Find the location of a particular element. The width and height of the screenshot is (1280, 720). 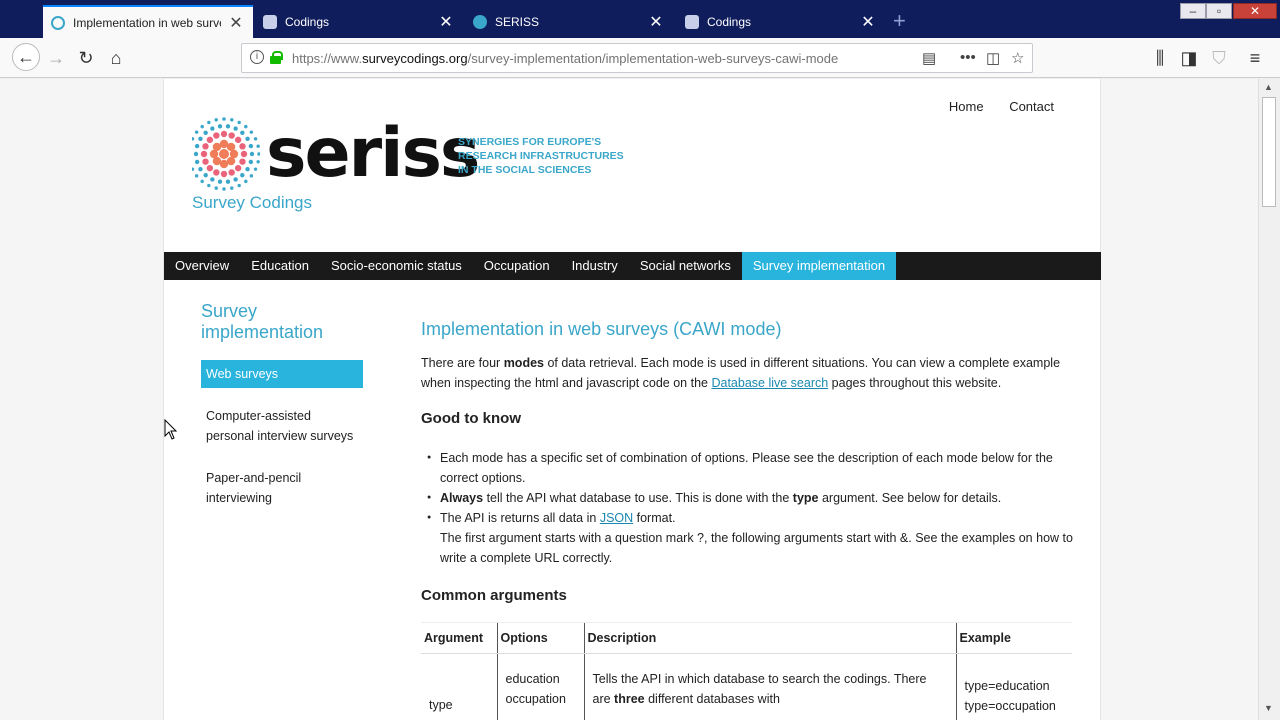

minimize-icon: – is located at coordinates (1193, 11).